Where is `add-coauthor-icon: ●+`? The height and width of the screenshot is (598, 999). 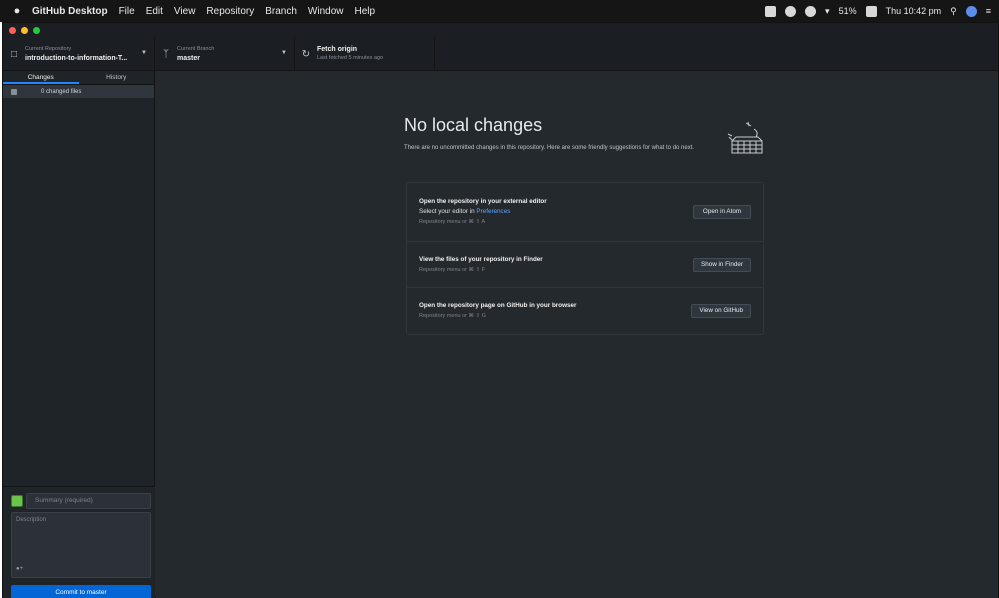
add-coauthor-icon: ●+ is located at coordinates (19, 569).